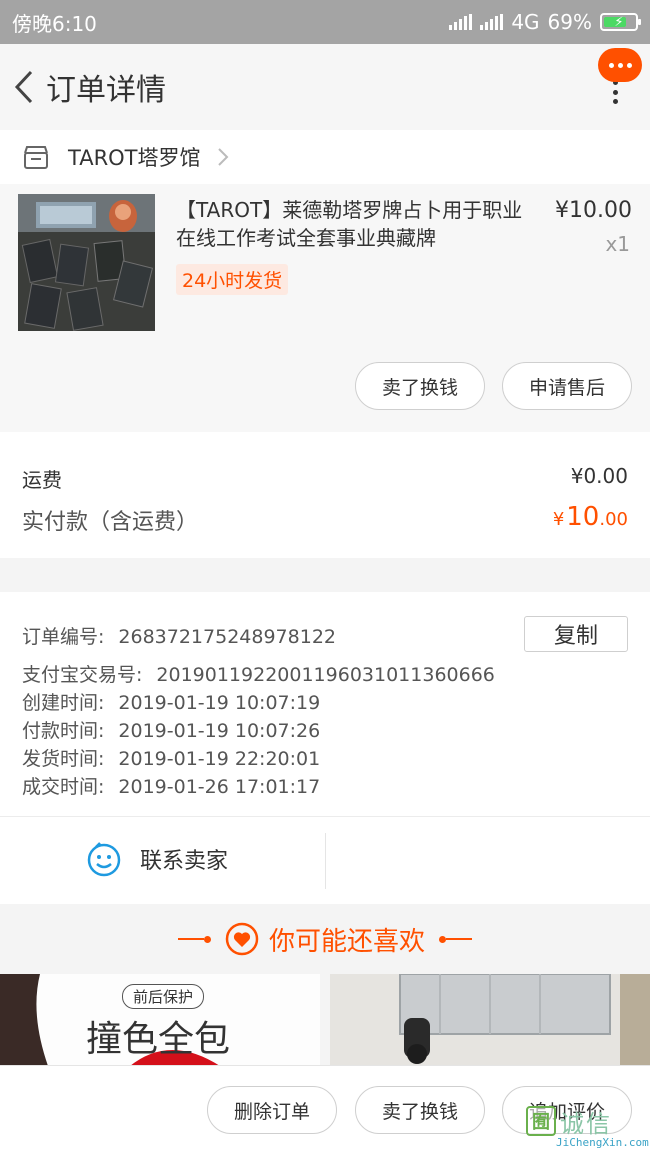 The image size is (650, 1155). What do you see at coordinates (442, 939) in the screenshot?
I see `decor-dot-right` at bounding box center [442, 939].